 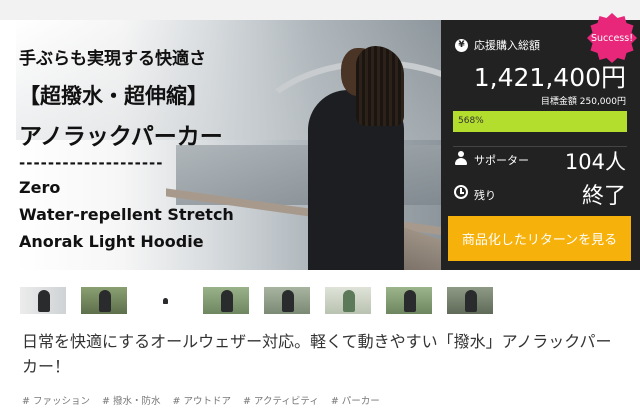 I want to click on thumbnail-strip, so click(x=320, y=301).